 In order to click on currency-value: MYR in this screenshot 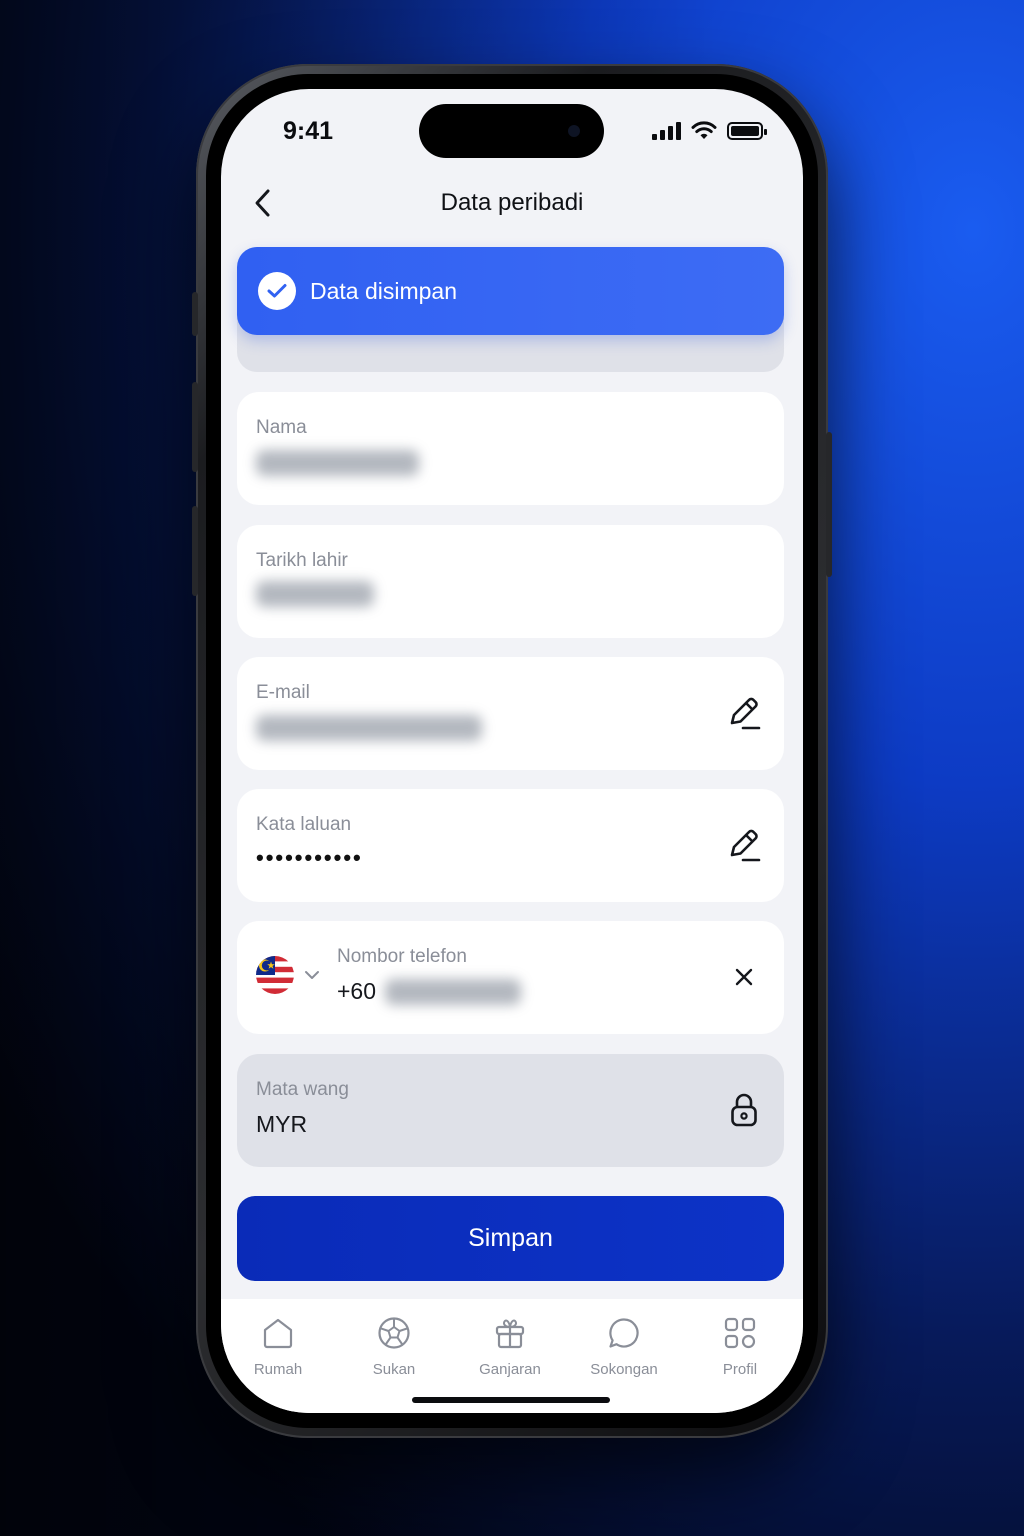, I will do `click(282, 1124)`.